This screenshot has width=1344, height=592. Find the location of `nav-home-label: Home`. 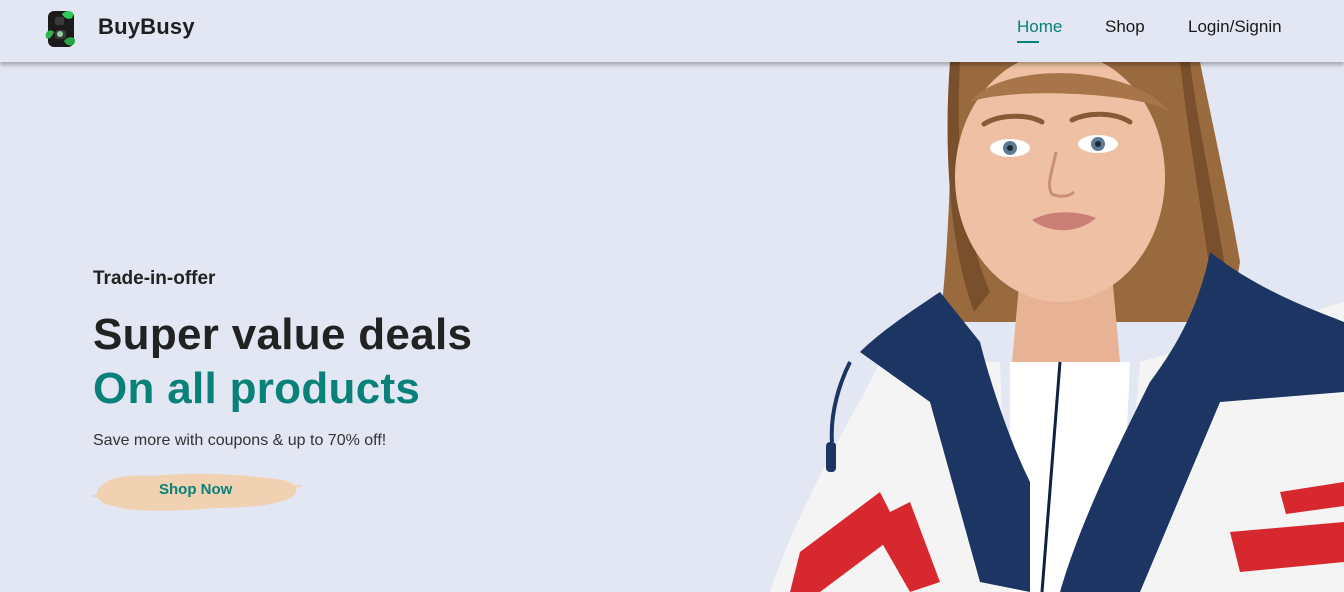

nav-home-label: Home is located at coordinates (1040, 26).